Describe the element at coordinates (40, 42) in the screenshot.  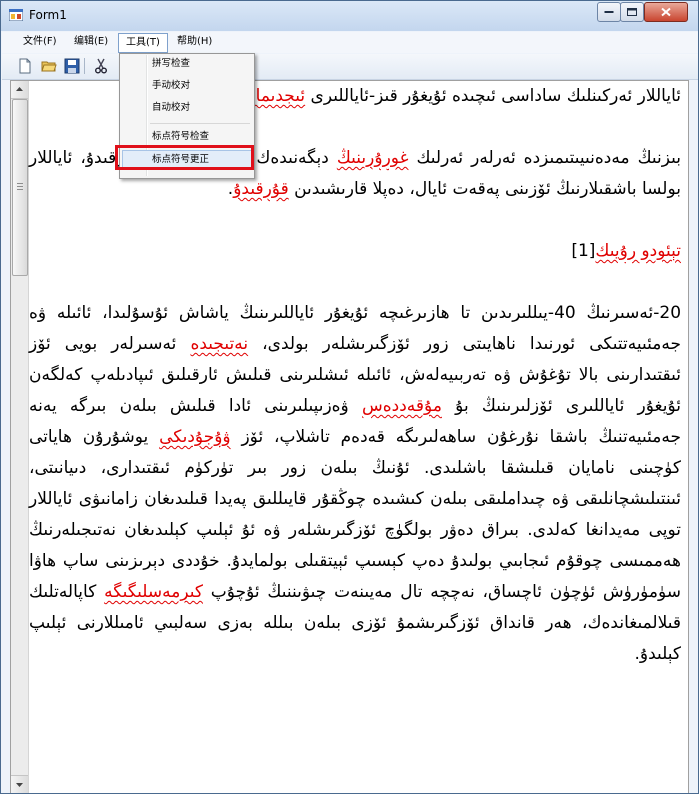
I see `menu-file: 文件(F)` at that location.